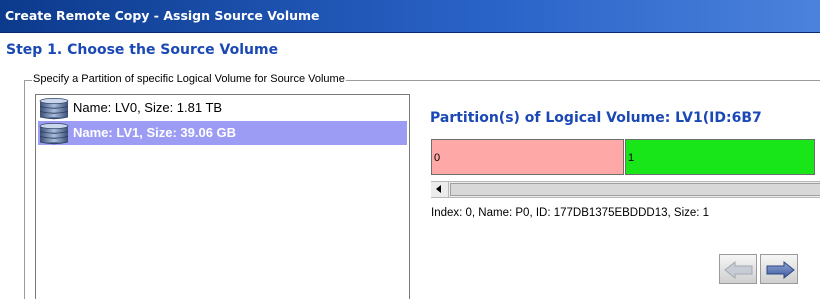  I want to click on next-button, so click(779, 269).